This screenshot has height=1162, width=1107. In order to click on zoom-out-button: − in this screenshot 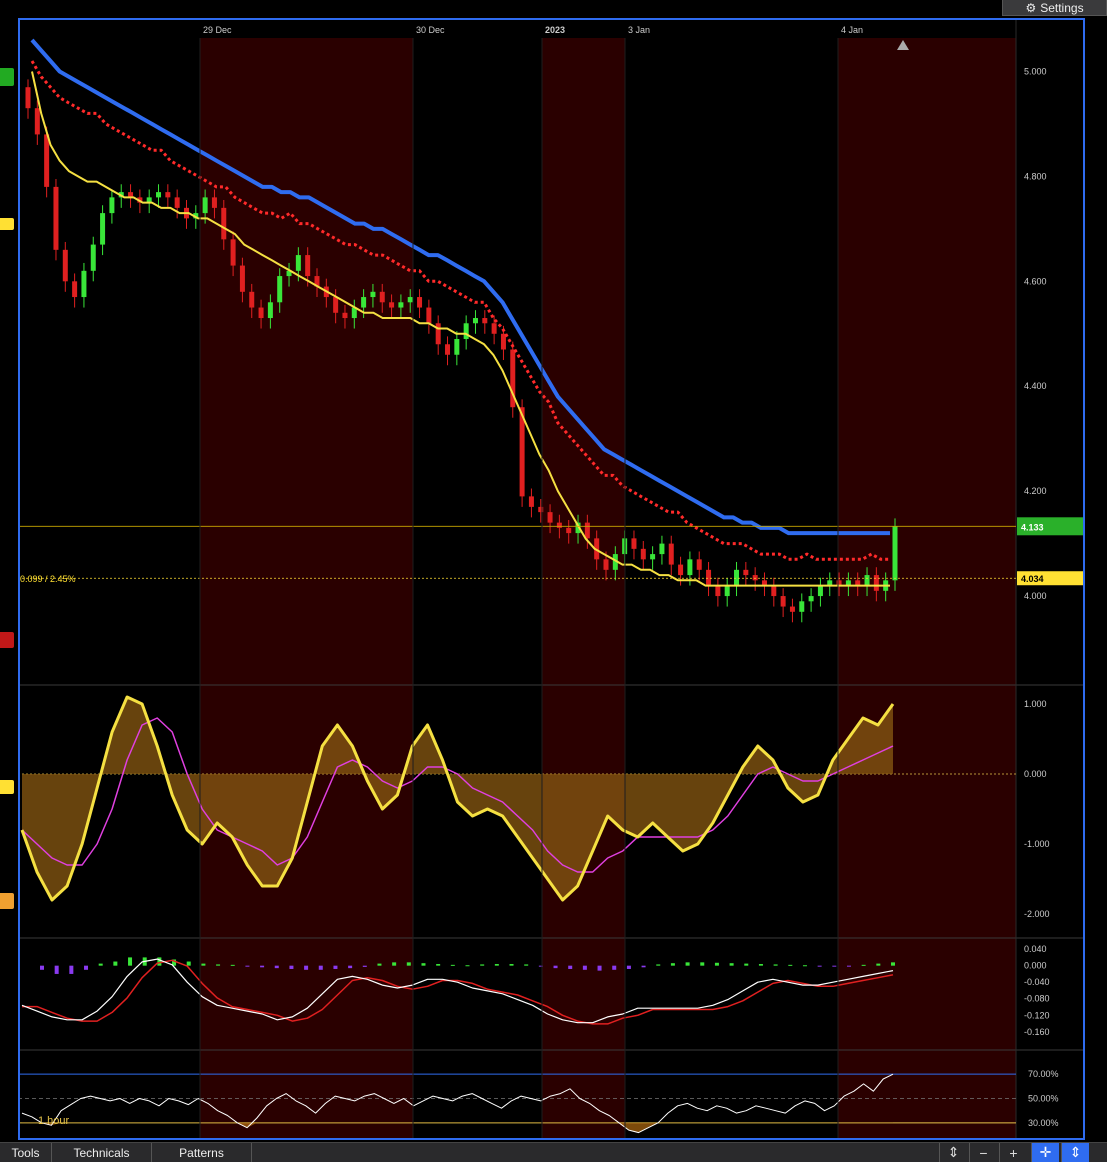, I will do `click(983, 1152)`.